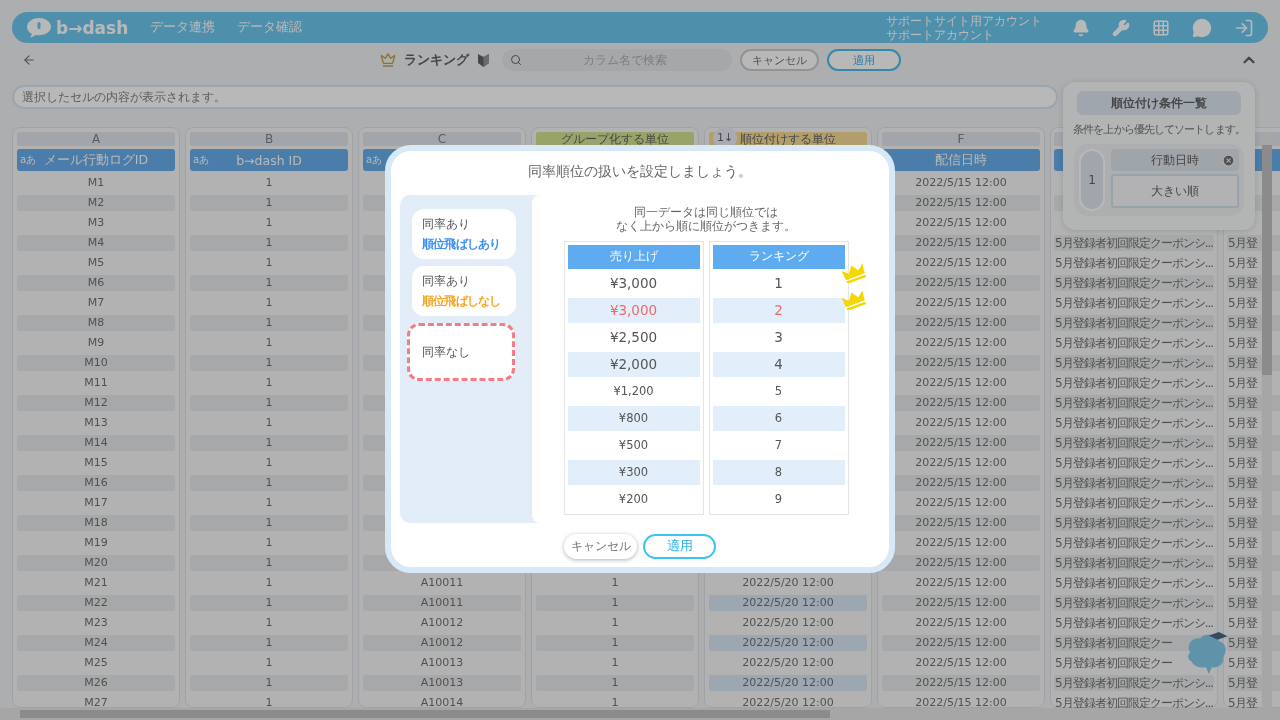 The height and width of the screenshot is (720, 1280). What do you see at coordinates (778, 472) in the screenshot?
I see `example-cell: 8` at bounding box center [778, 472].